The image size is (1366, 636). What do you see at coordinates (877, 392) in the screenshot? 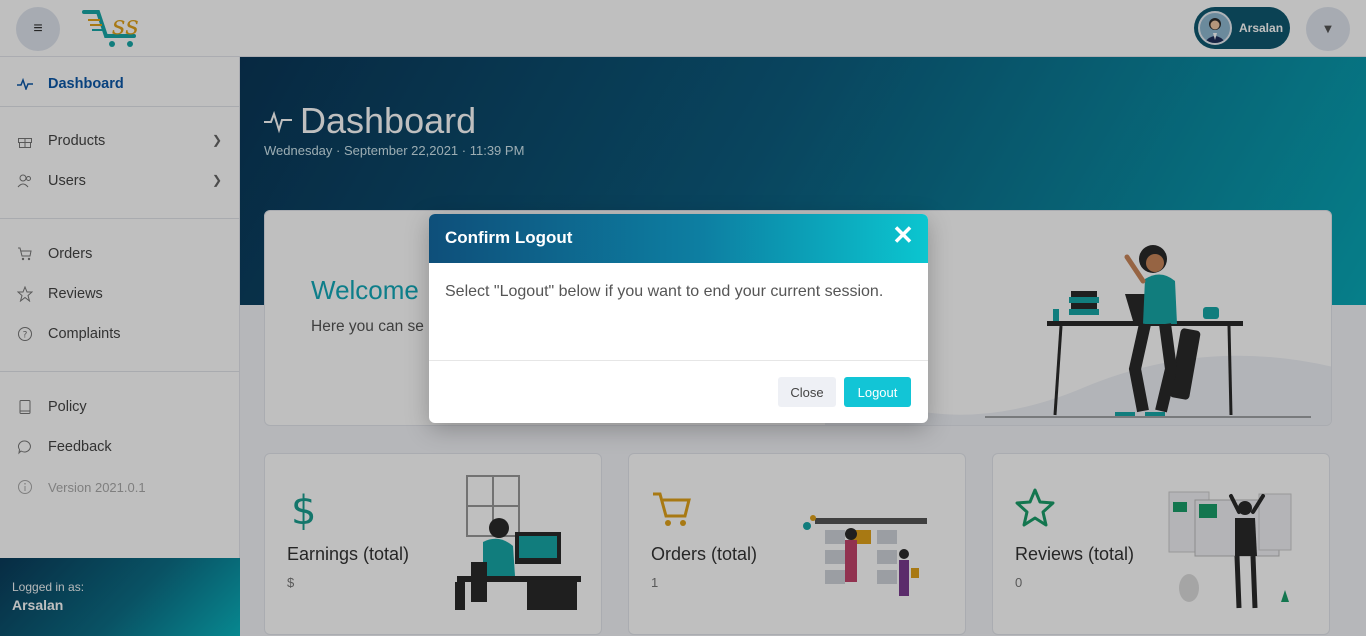
I see `logout-button: Logout` at bounding box center [877, 392].